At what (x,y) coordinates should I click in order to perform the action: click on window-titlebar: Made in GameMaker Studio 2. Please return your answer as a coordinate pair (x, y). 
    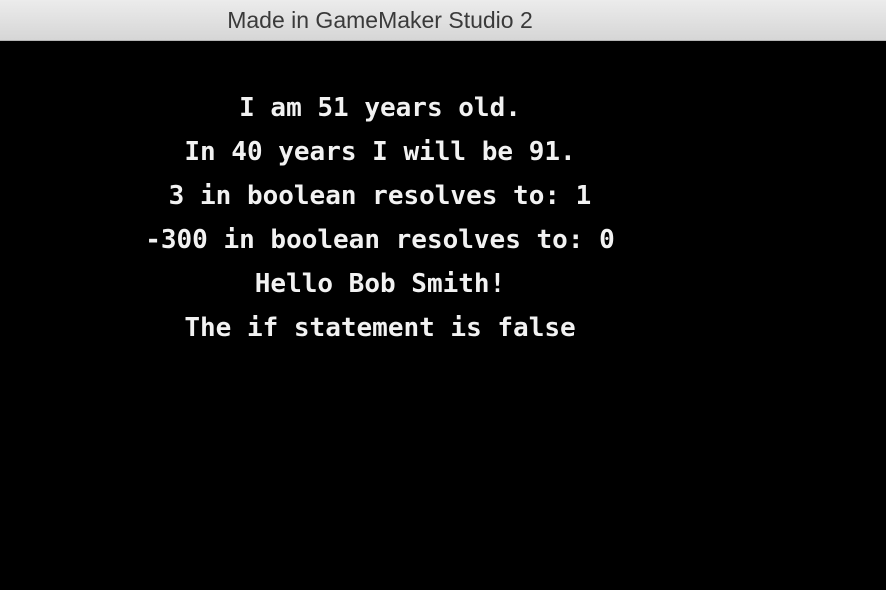
    Looking at the image, I should click on (443, 20).